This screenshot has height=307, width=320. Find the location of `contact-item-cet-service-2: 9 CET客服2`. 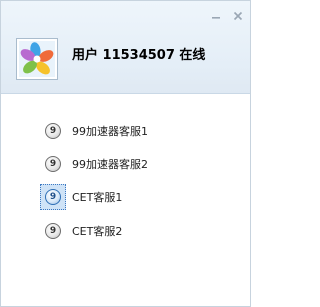

contact-item-cet-service-2: 9 CET客服2 is located at coordinates (83, 231).